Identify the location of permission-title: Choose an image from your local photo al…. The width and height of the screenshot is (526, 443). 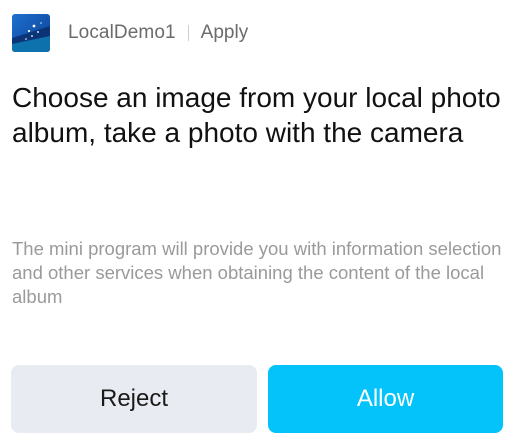
(256, 115).